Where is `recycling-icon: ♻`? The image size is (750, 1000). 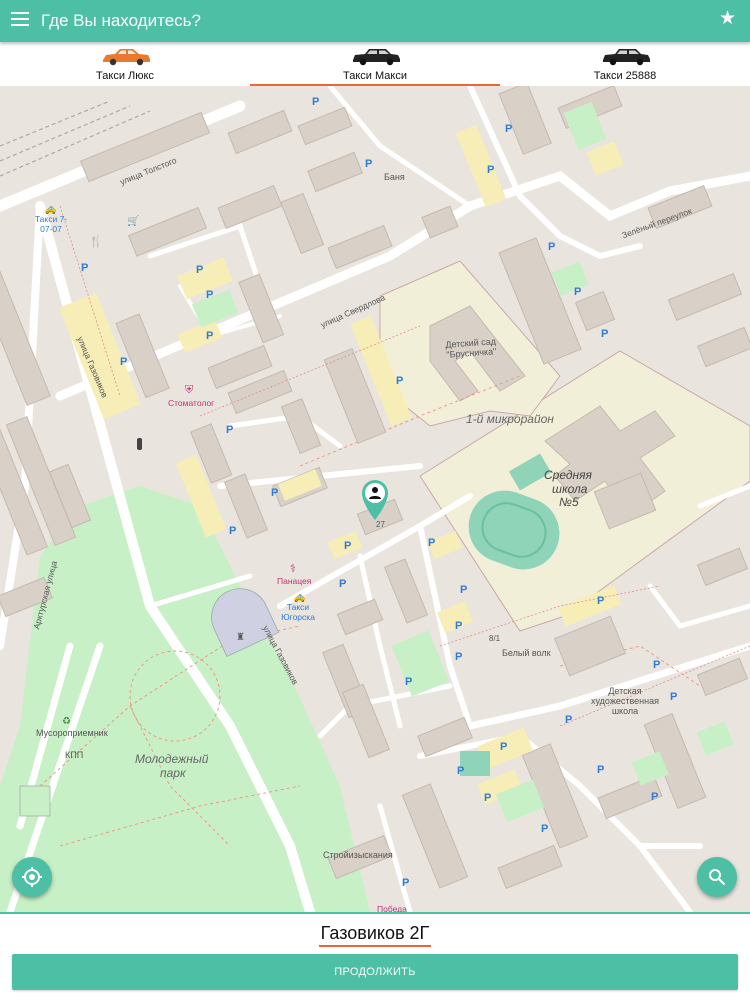
recycling-icon: ♻ is located at coordinates (66, 721).